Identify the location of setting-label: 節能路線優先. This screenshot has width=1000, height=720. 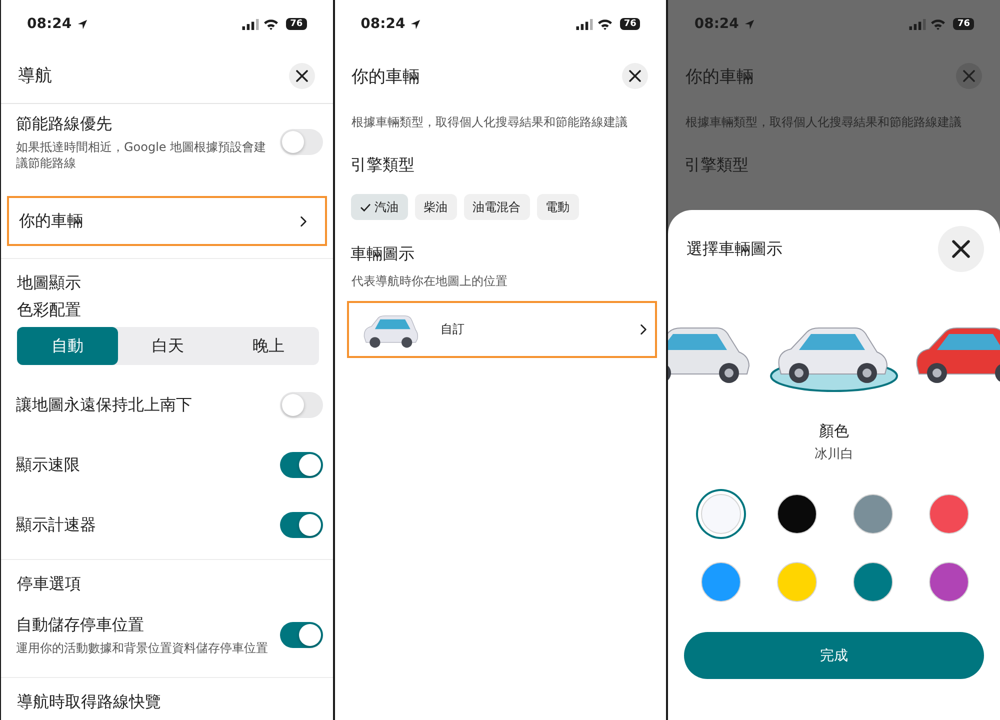
(64, 124).